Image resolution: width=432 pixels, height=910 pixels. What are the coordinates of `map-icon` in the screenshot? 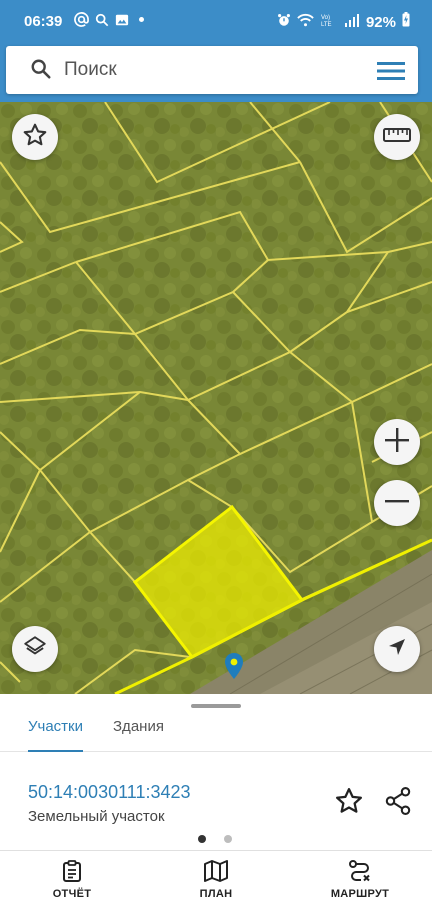 It's located at (216, 871).